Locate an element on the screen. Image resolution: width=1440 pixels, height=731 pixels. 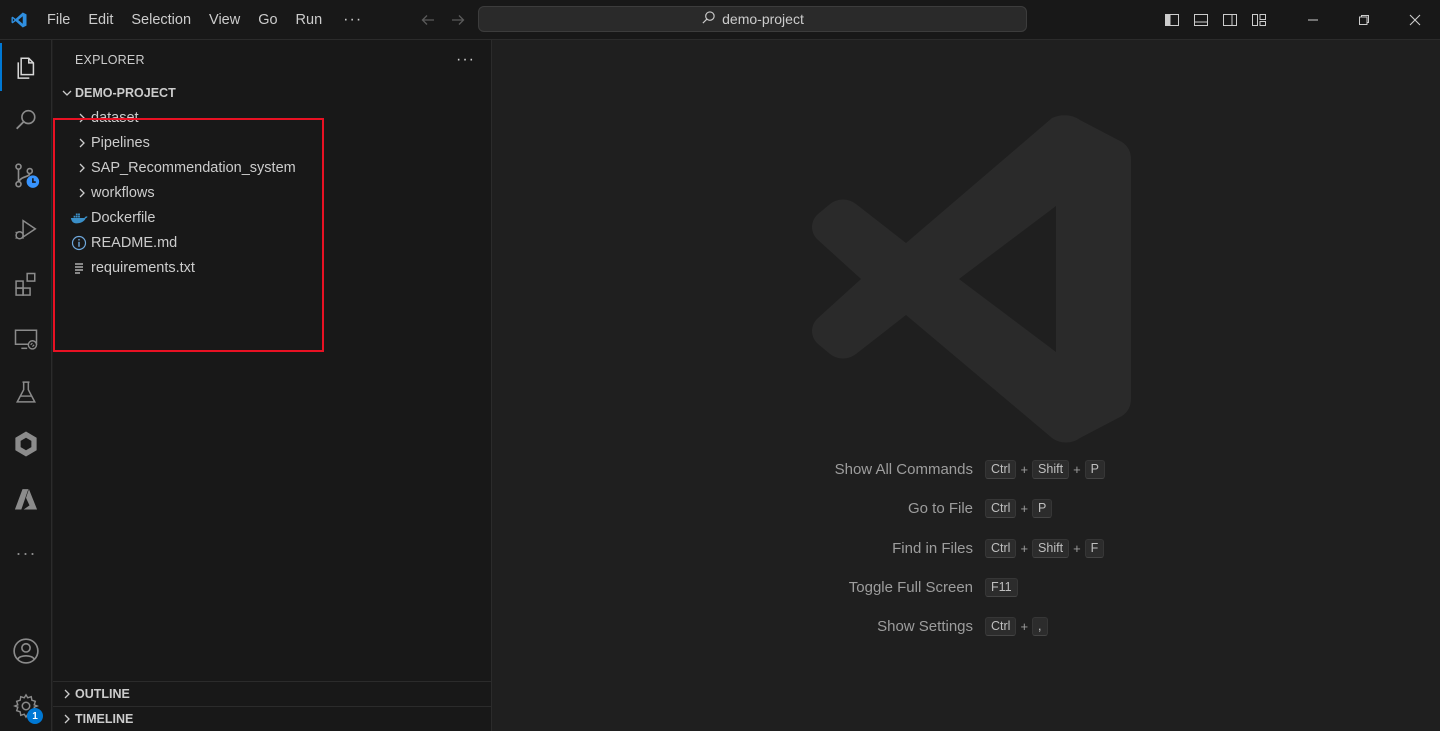
extensions-icon is located at coordinates (26, 284).